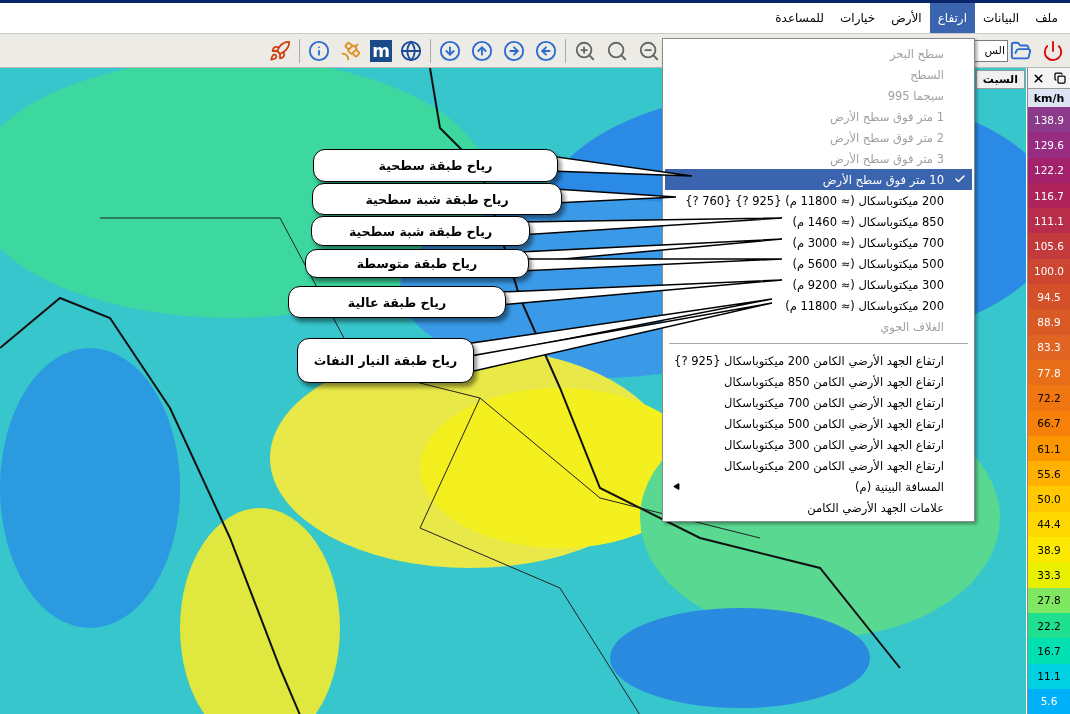 The image size is (1070, 714). I want to click on menu-option: 10 متر فوق سطح الأرض, so click(818, 179).